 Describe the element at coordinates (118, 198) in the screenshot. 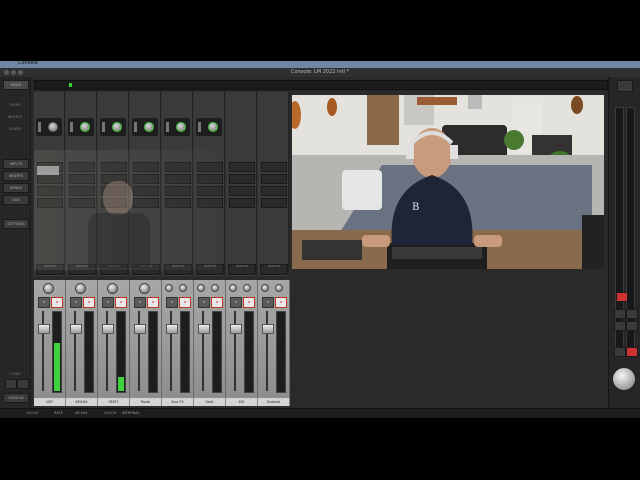

I see `overlay-person-head` at that location.